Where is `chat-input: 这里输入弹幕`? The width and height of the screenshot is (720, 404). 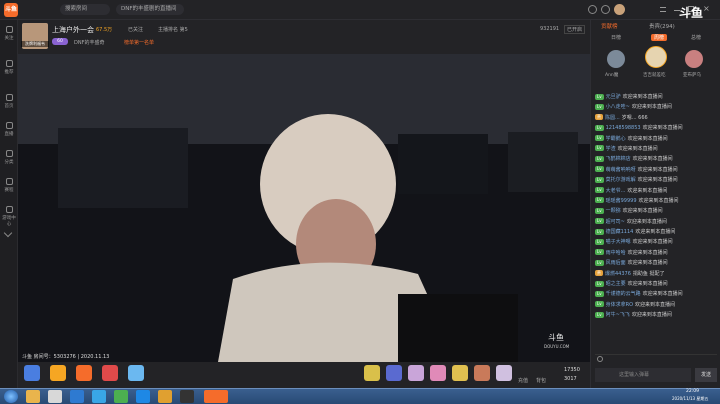 chat-input: 这里输入弹幕 is located at coordinates (643, 375).